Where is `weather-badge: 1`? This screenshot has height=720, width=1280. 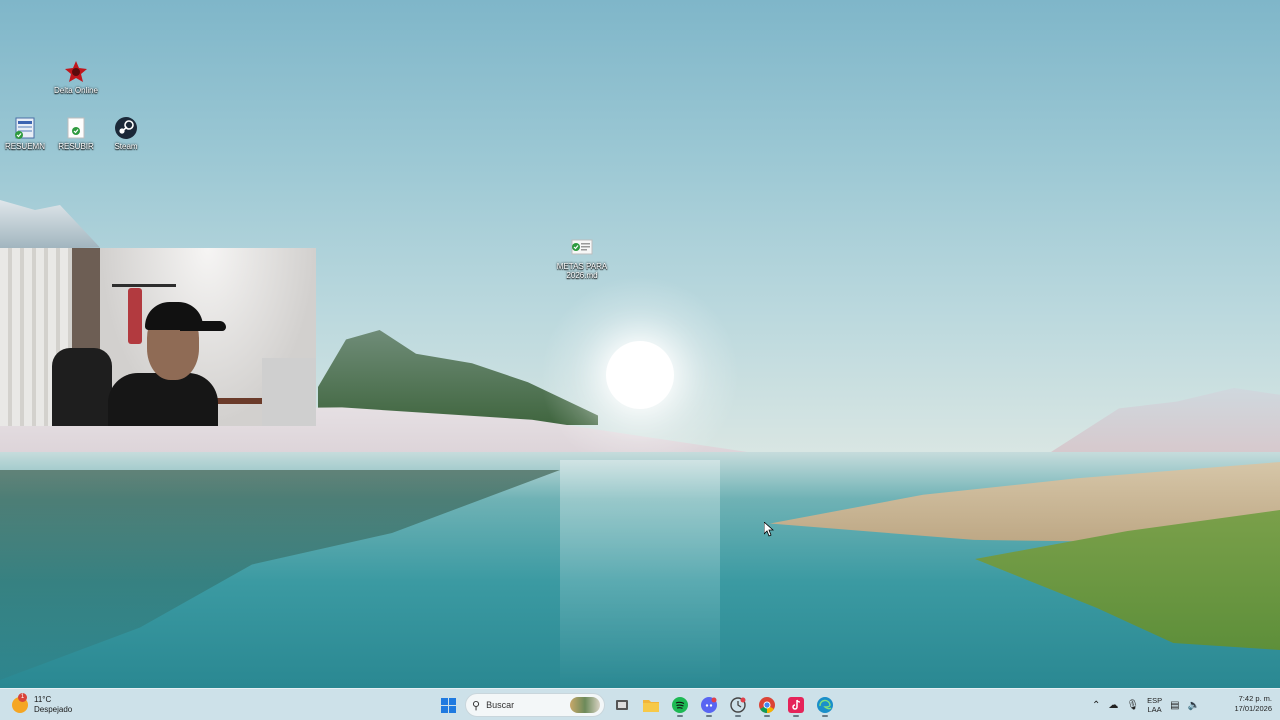
weather-badge: 1 is located at coordinates (22, 697).